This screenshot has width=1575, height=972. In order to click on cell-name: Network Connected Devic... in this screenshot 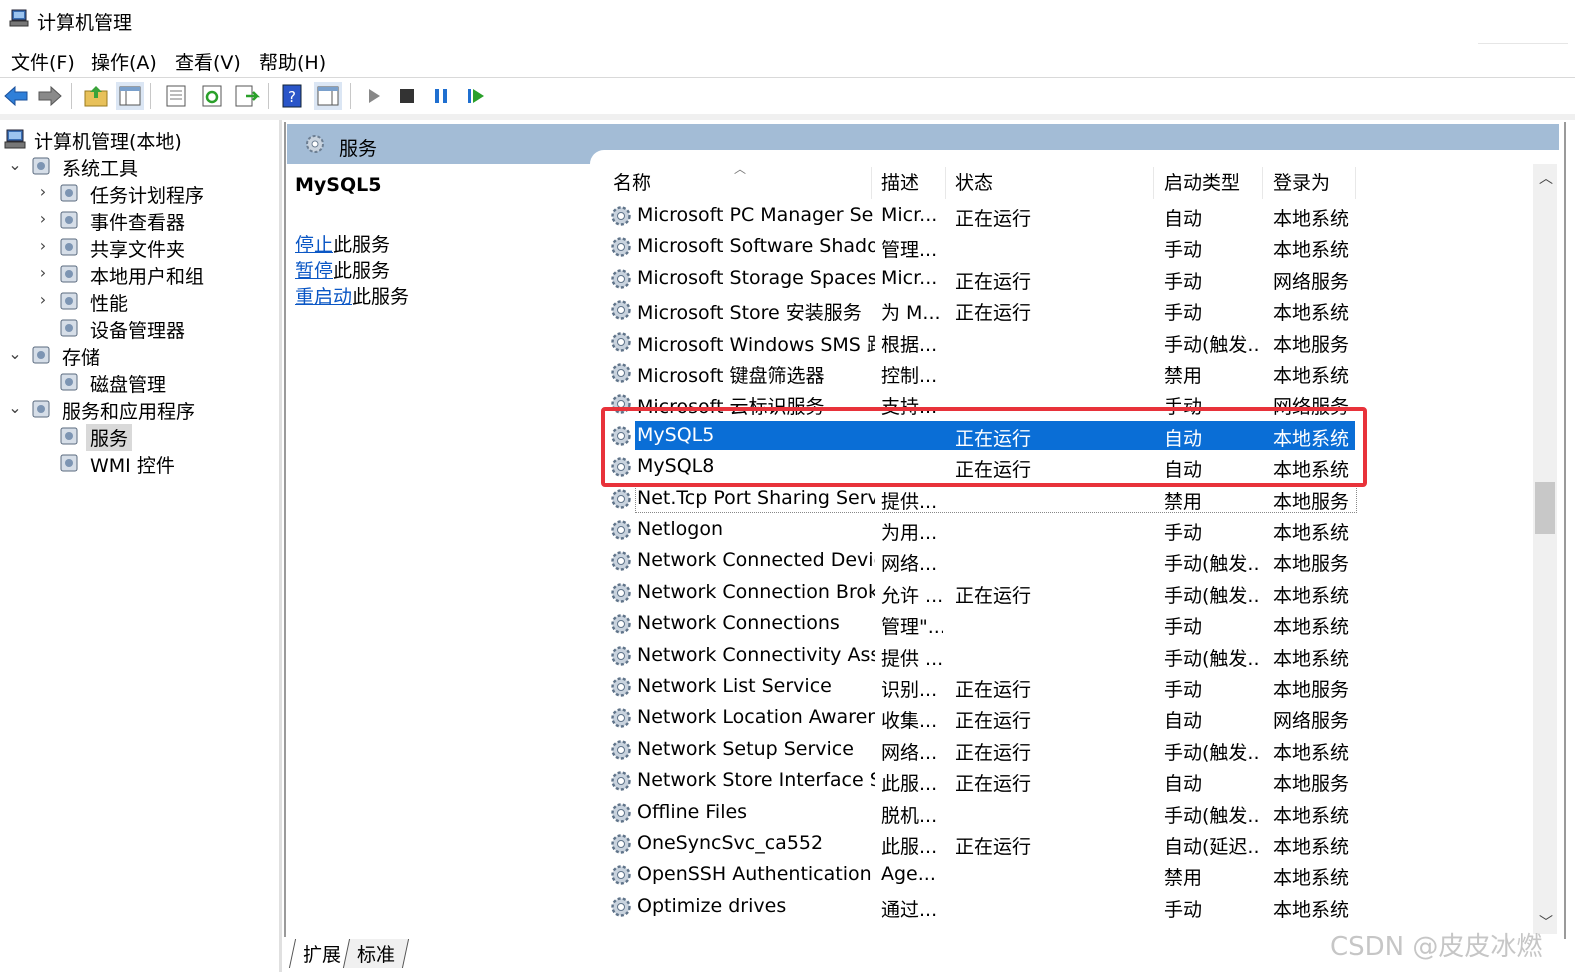, I will do `click(756, 560)`.